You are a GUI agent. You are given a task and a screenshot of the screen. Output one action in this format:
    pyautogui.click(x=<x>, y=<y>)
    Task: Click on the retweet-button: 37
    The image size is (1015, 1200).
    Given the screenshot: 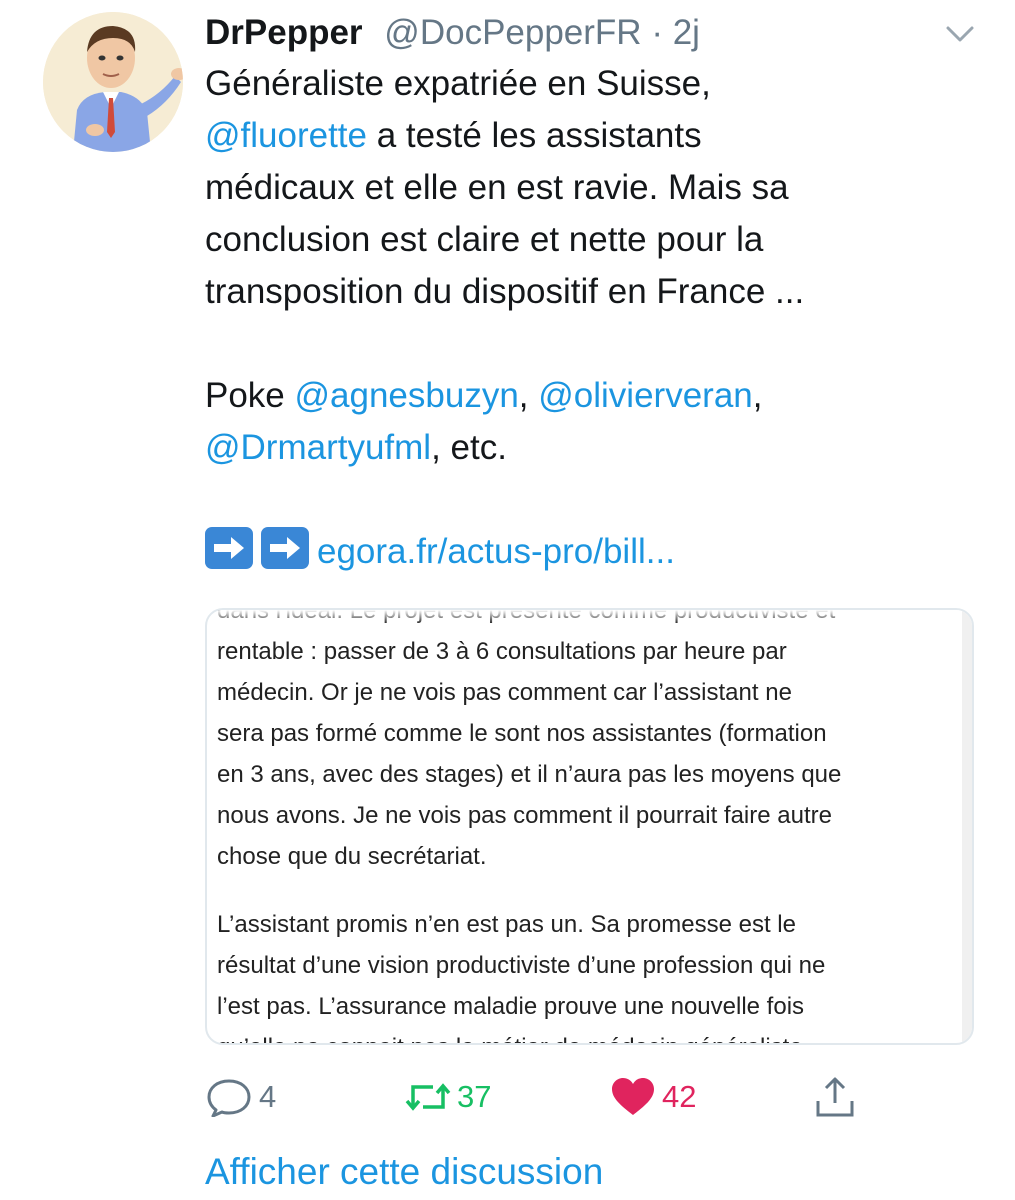 What is the action you would take?
    pyautogui.click(x=448, y=1097)
    